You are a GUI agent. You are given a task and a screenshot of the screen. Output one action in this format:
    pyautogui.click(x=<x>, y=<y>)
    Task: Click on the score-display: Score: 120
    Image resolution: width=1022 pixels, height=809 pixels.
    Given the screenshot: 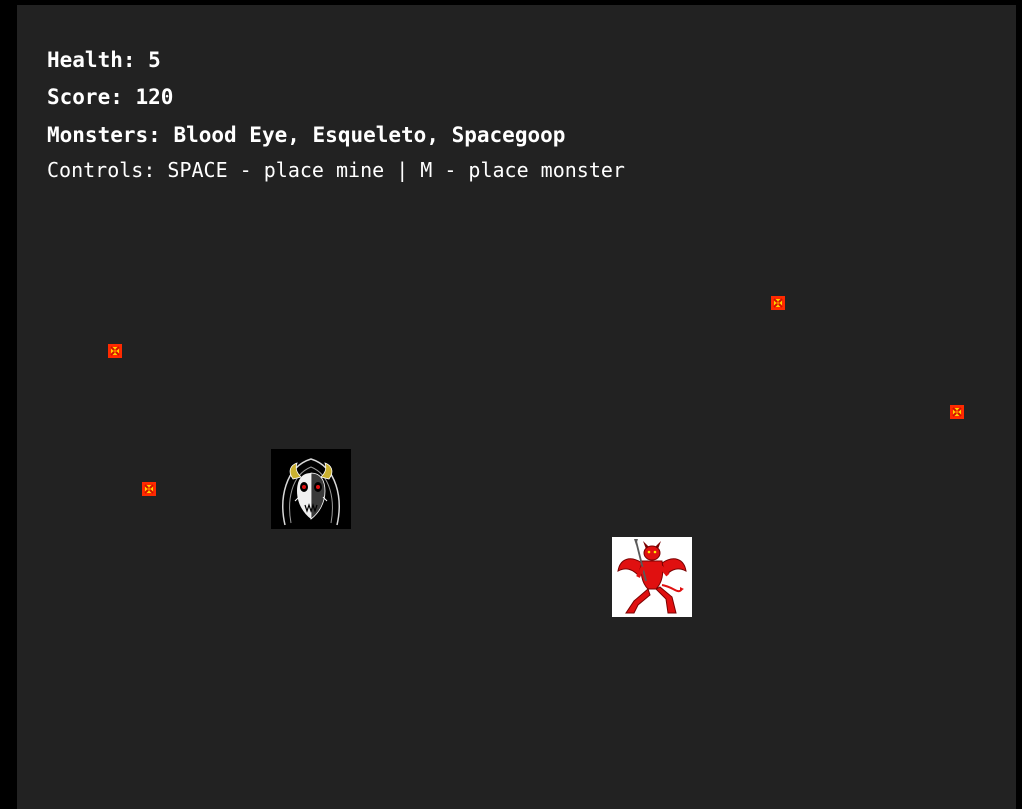 What is the action you would take?
    pyautogui.click(x=110, y=97)
    